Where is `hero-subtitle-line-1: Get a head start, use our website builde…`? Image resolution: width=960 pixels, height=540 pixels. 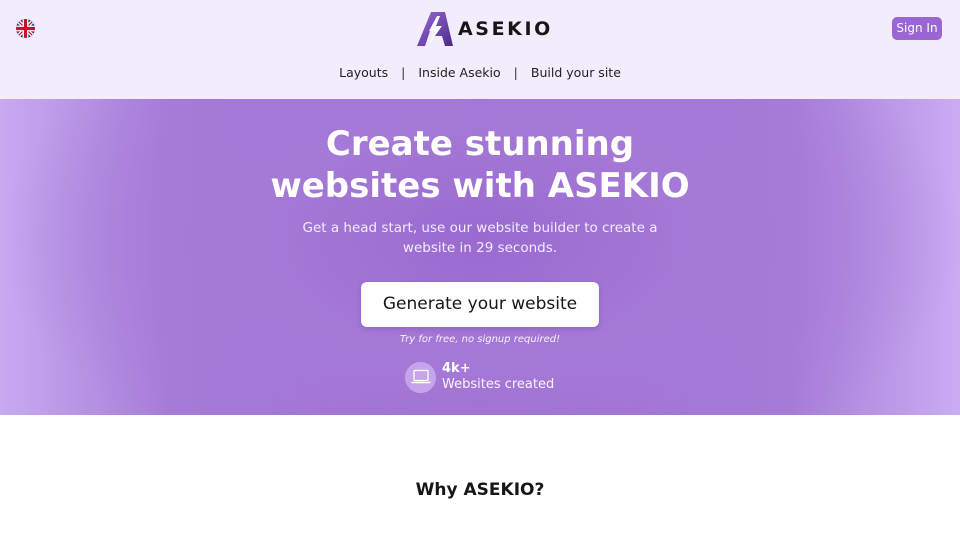
hero-subtitle-line-1: Get a head start, use our website builde… is located at coordinates (480, 228).